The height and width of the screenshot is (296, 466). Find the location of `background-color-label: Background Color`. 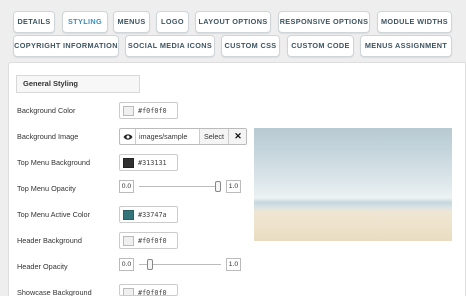

background-color-label: Background Color is located at coordinates (46, 110).